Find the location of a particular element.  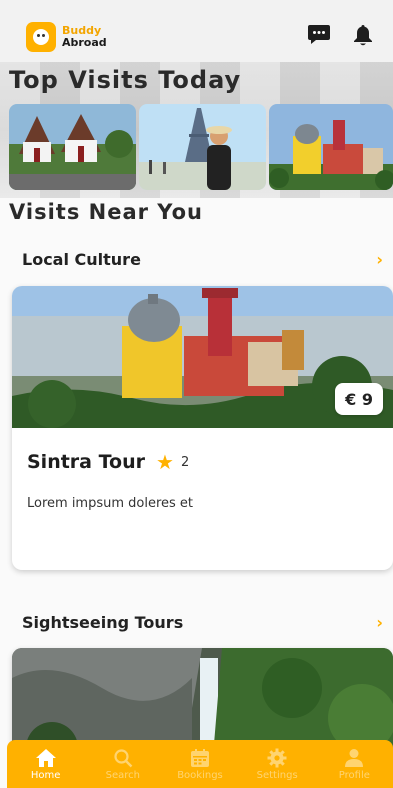

bottom-nav: Home Search Bookings Settings Profile is located at coordinates (200, 764).